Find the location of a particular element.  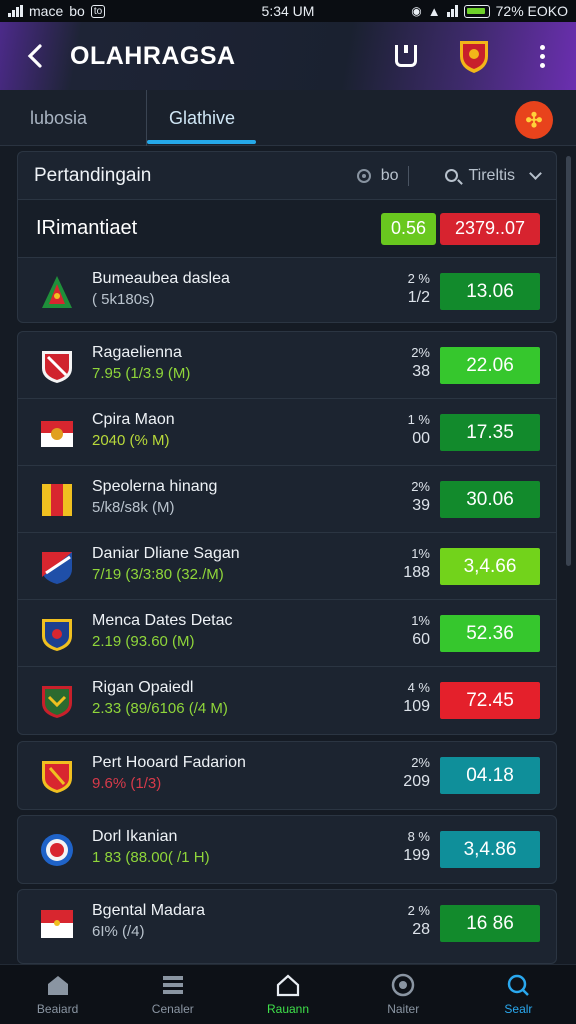

more-menu-button is located at coordinates (542, 56).